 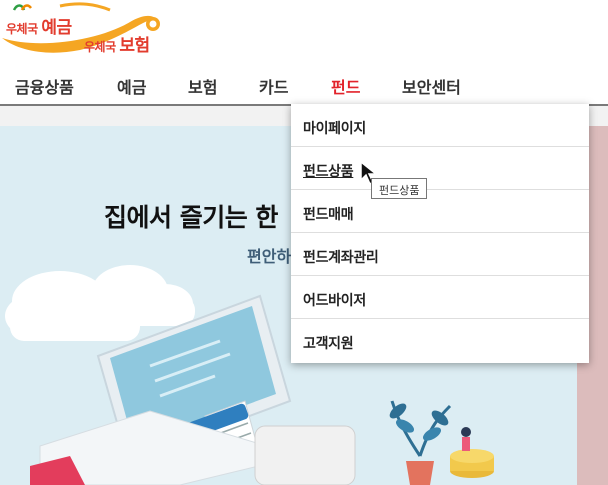 What do you see at coordinates (399, 188) in the screenshot?
I see `tooltip: 펀드상품` at bounding box center [399, 188].